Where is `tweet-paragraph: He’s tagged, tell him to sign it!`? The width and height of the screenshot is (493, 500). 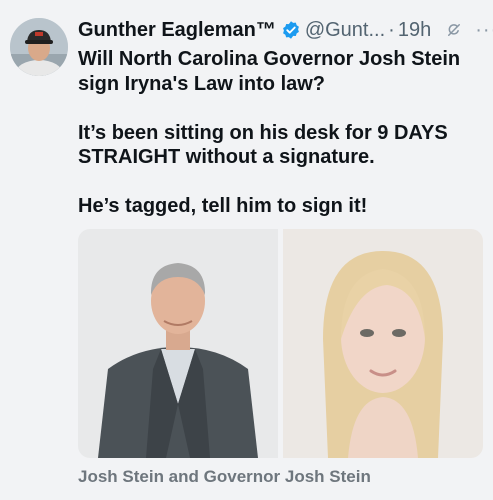
tweet-paragraph: He’s tagged, tell him to sign it! is located at coordinates (223, 206).